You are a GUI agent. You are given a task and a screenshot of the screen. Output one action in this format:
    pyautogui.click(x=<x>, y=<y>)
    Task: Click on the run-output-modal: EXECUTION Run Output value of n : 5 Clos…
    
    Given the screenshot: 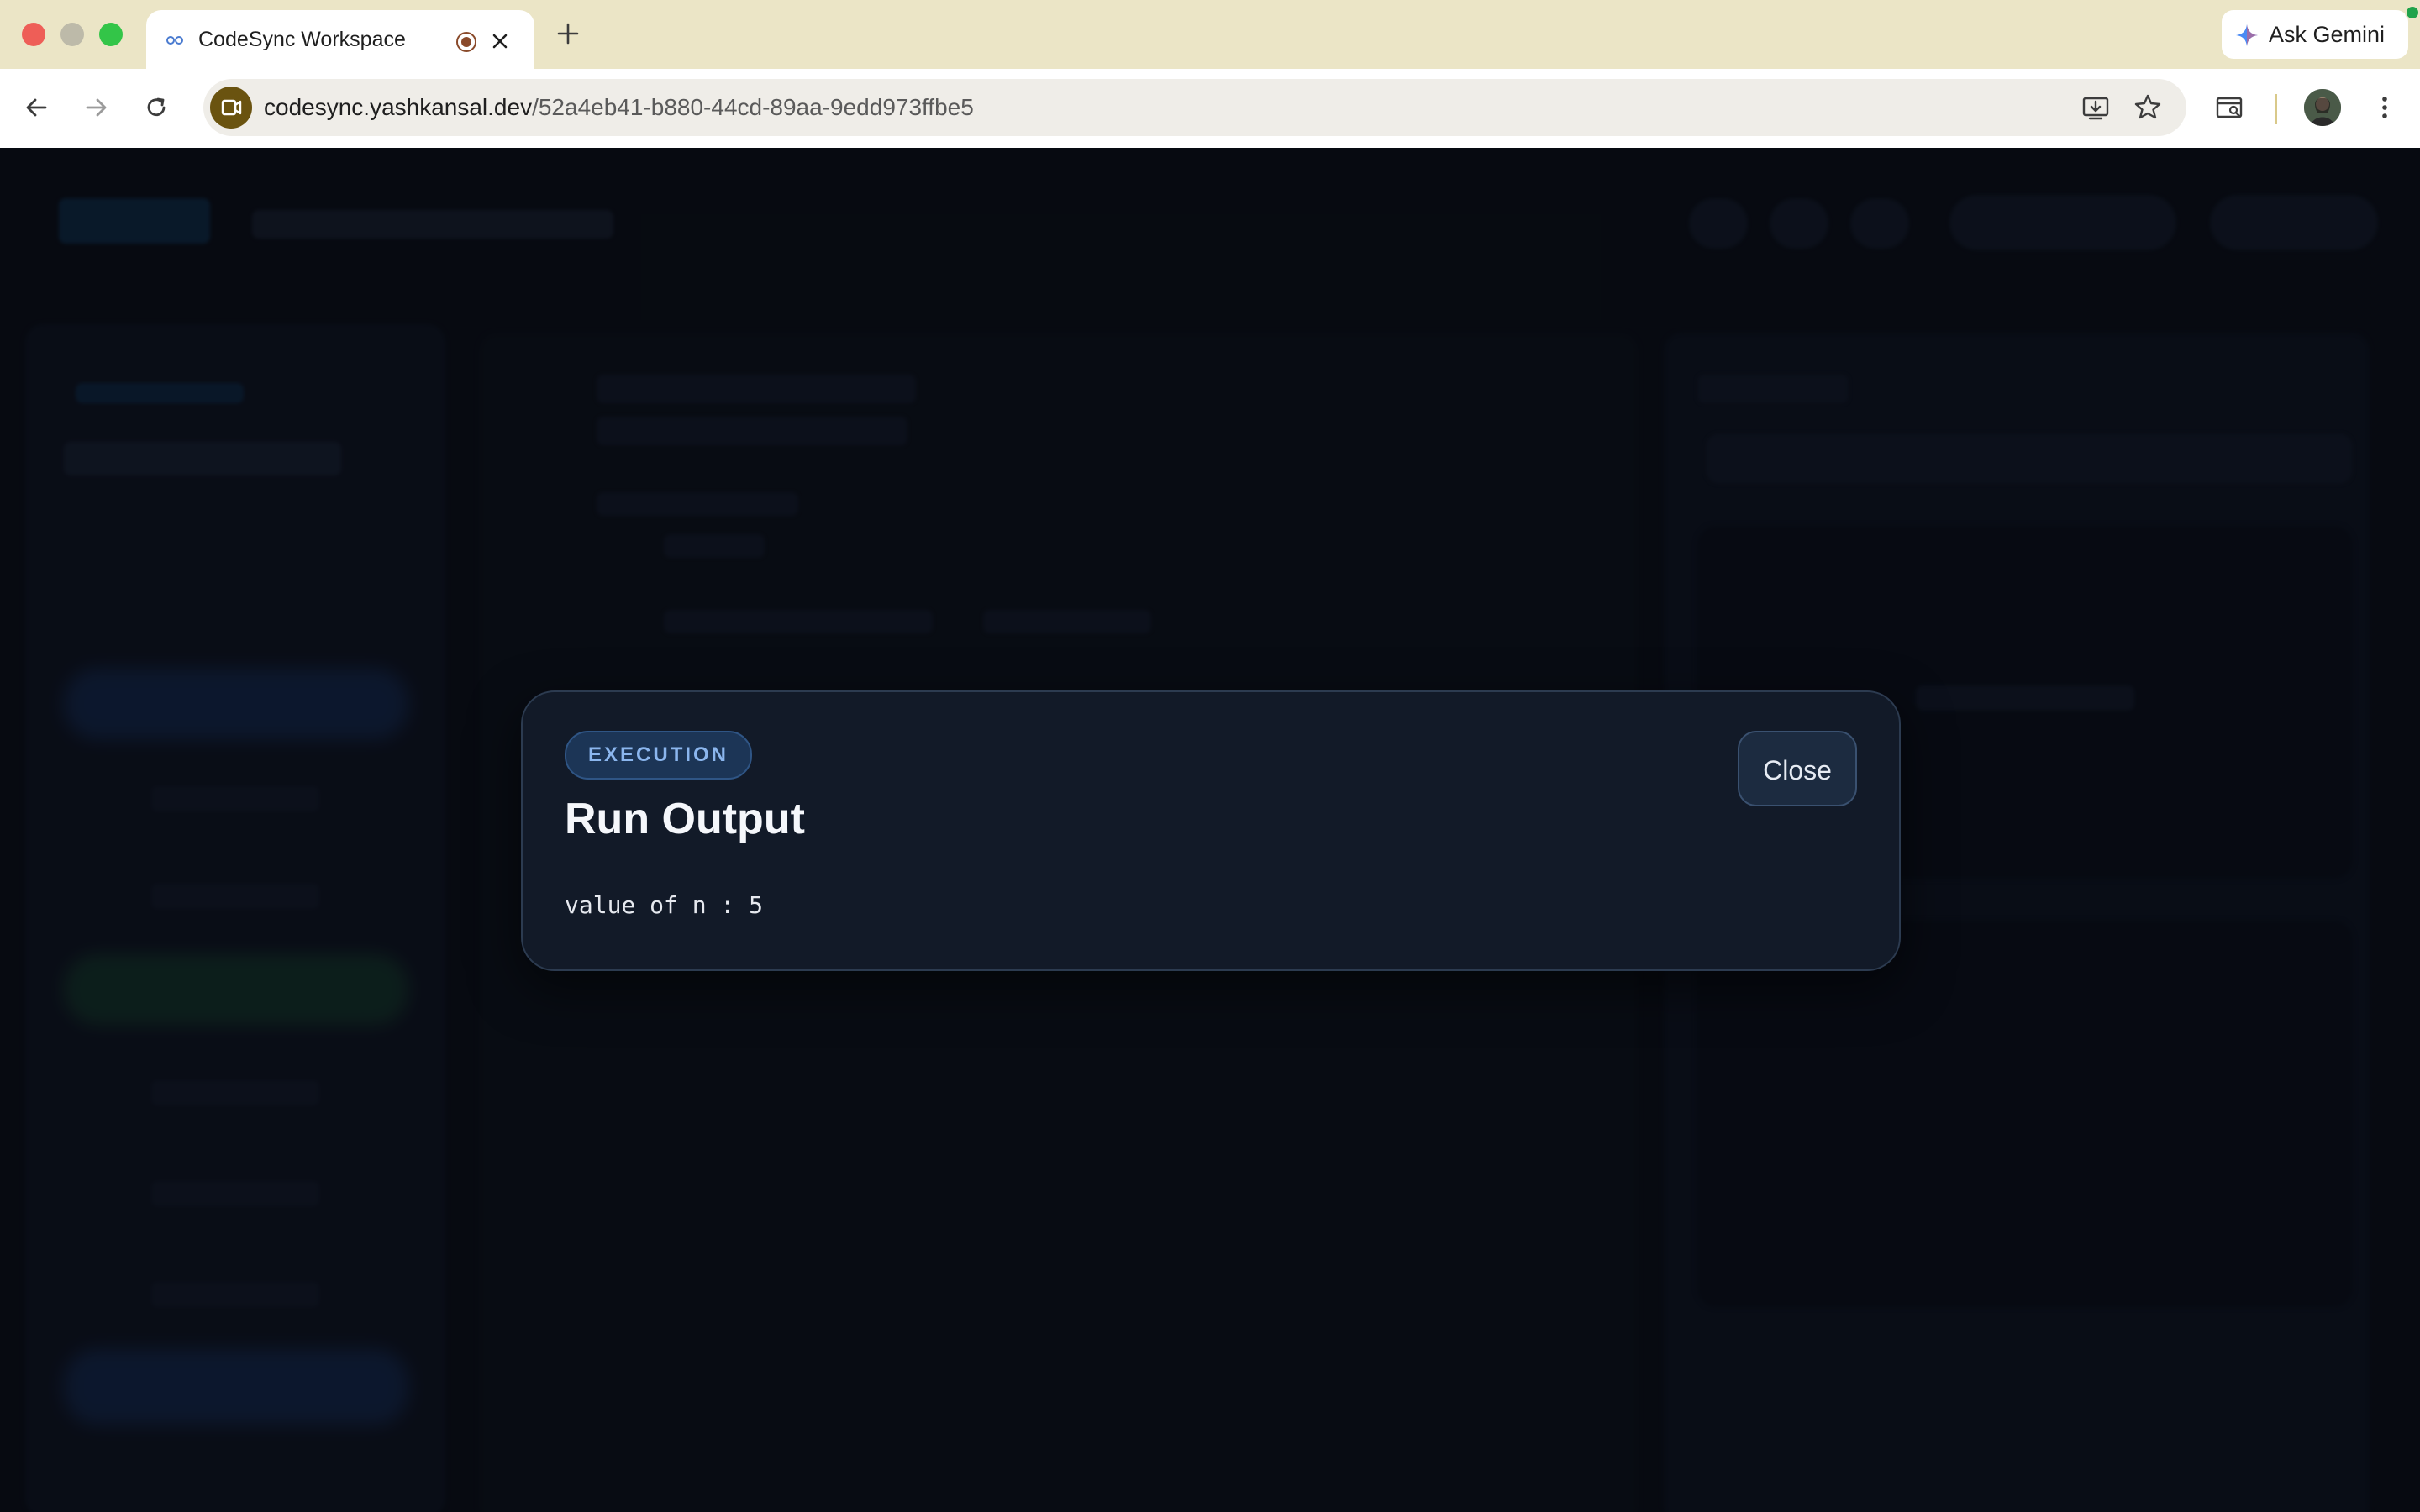 What is the action you would take?
    pyautogui.click(x=1211, y=830)
    